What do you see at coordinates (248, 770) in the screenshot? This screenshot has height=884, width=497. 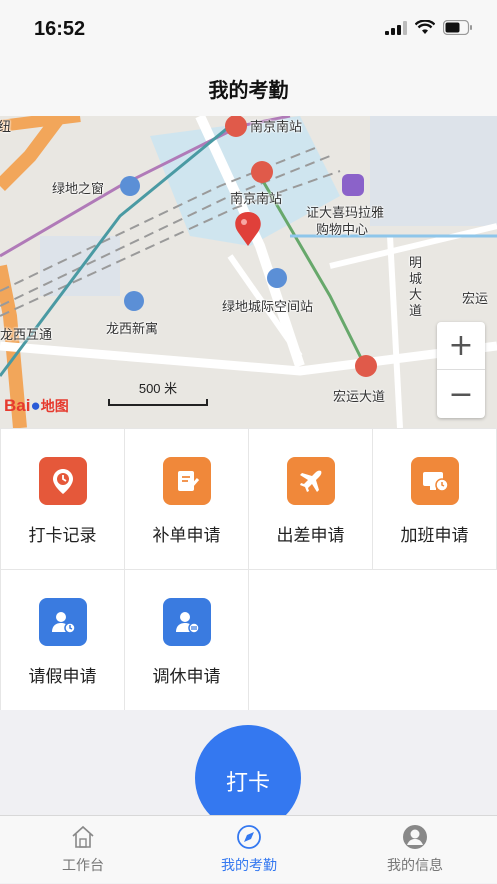 I see `punch-button: 打卡` at bounding box center [248, 770].